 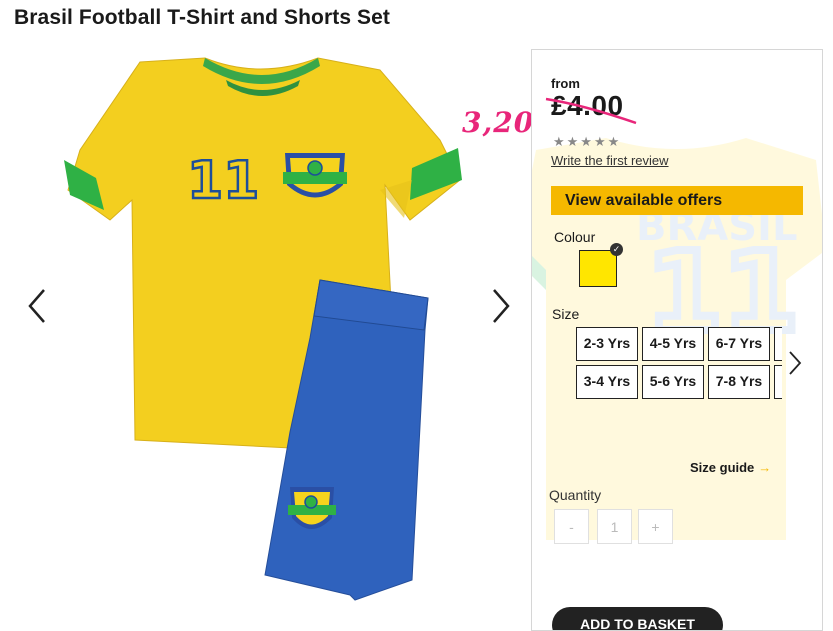 I want to click on sizes-next-button, so click(x=794, y=363).